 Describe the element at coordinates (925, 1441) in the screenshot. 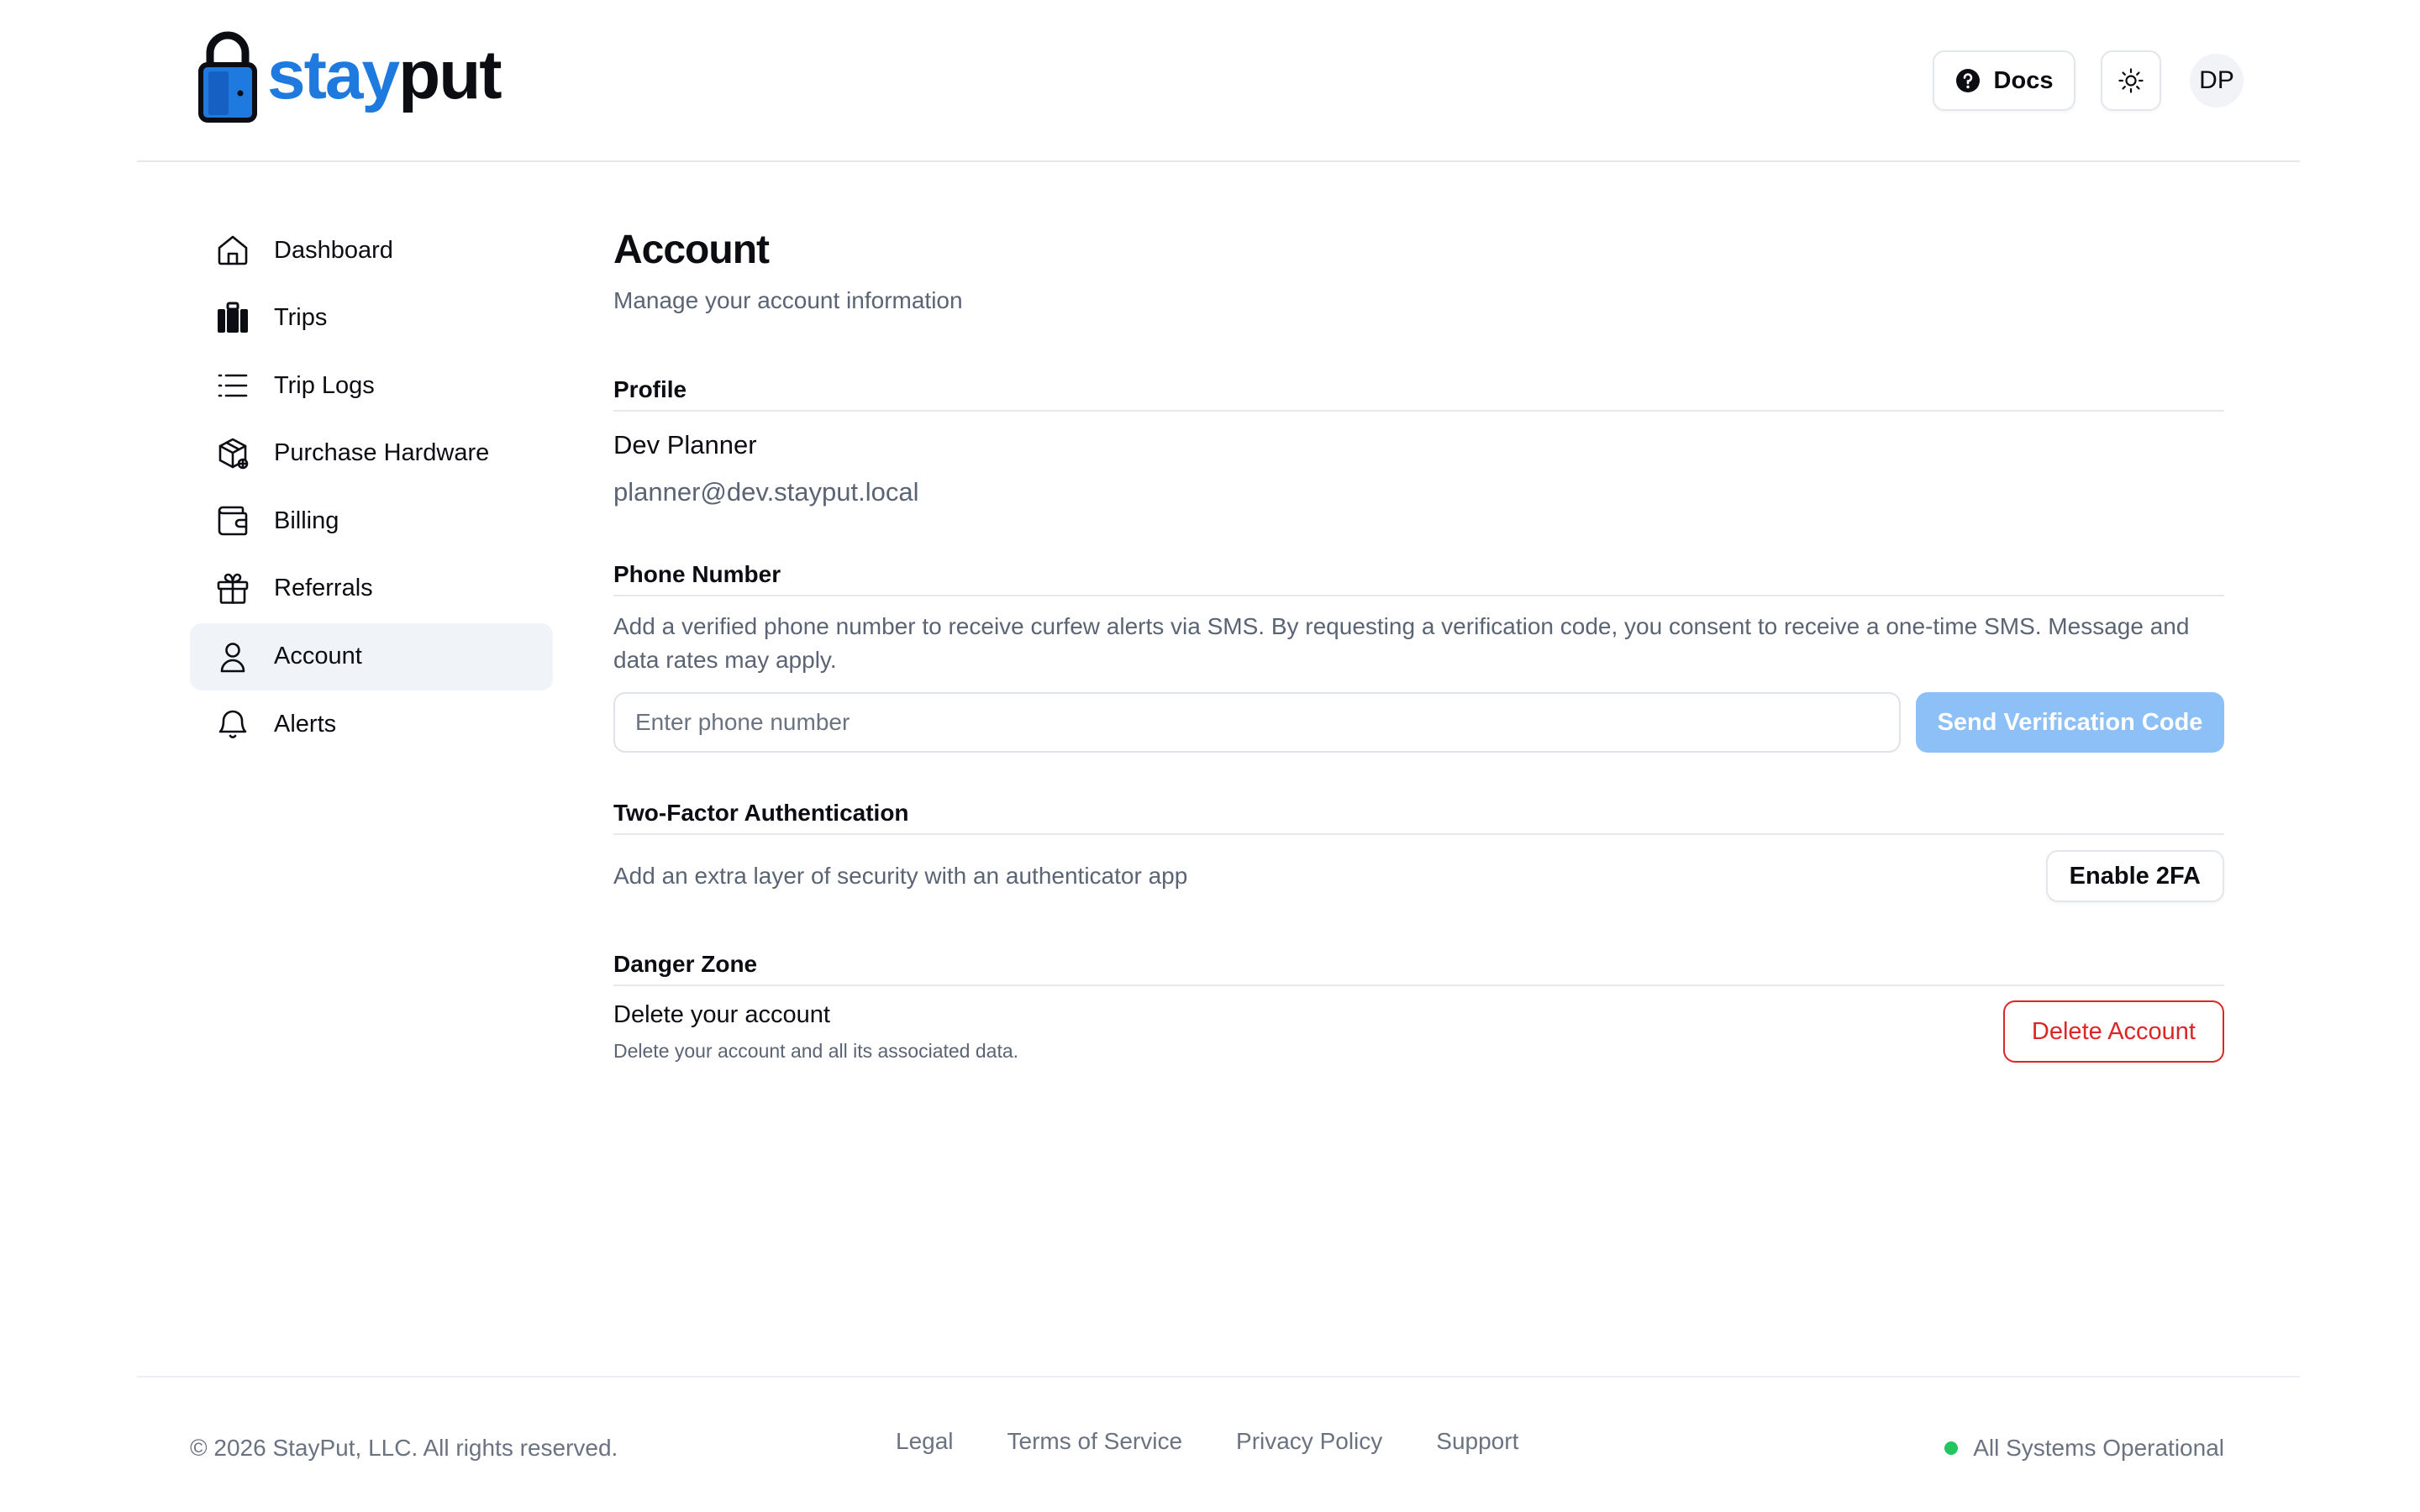

I see `footer-link-legal: Legal` at that location.